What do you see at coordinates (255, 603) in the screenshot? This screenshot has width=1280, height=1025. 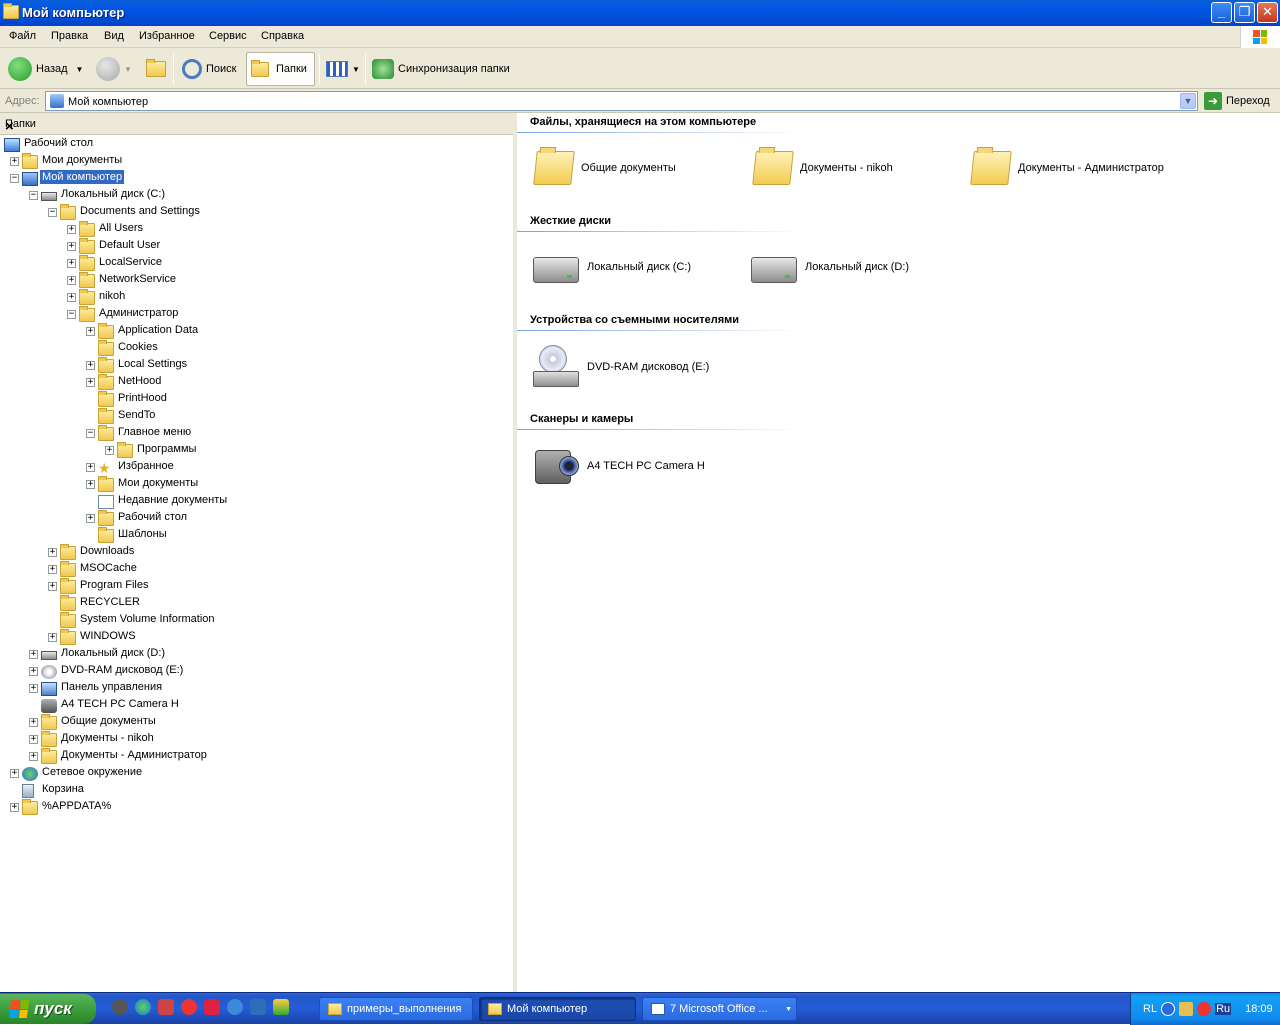 I see `tree-item: RECYCLER` at bounding box center [255, 603].